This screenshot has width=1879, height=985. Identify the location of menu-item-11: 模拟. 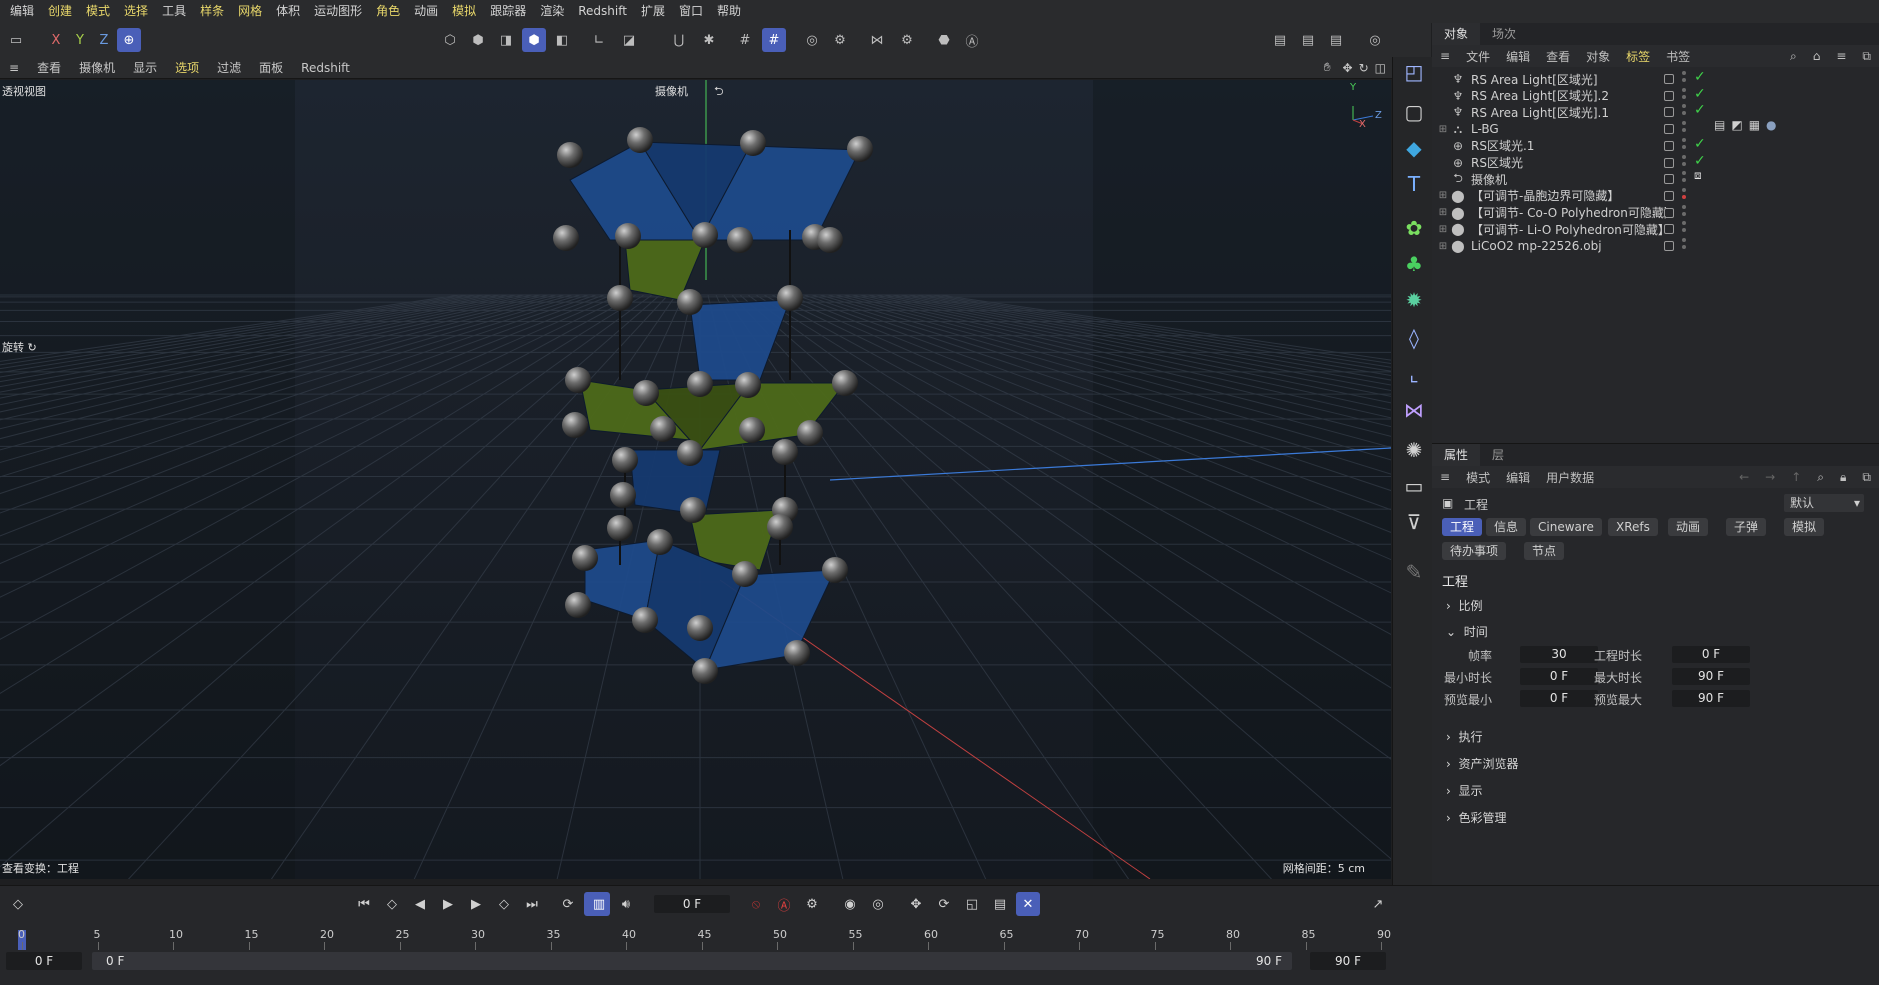
(465, 11).